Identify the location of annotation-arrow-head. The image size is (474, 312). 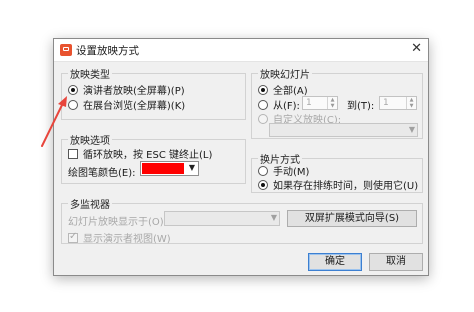
(62, 101).